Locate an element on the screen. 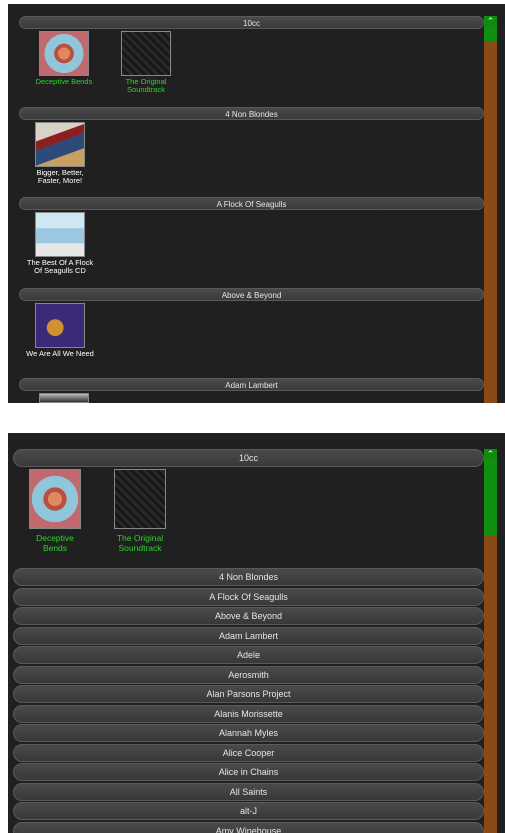 The image size is (505, 833). album-bigger-better-faster-more: Bigger, Better, Faster, More! is located at coordinates (60, 153).